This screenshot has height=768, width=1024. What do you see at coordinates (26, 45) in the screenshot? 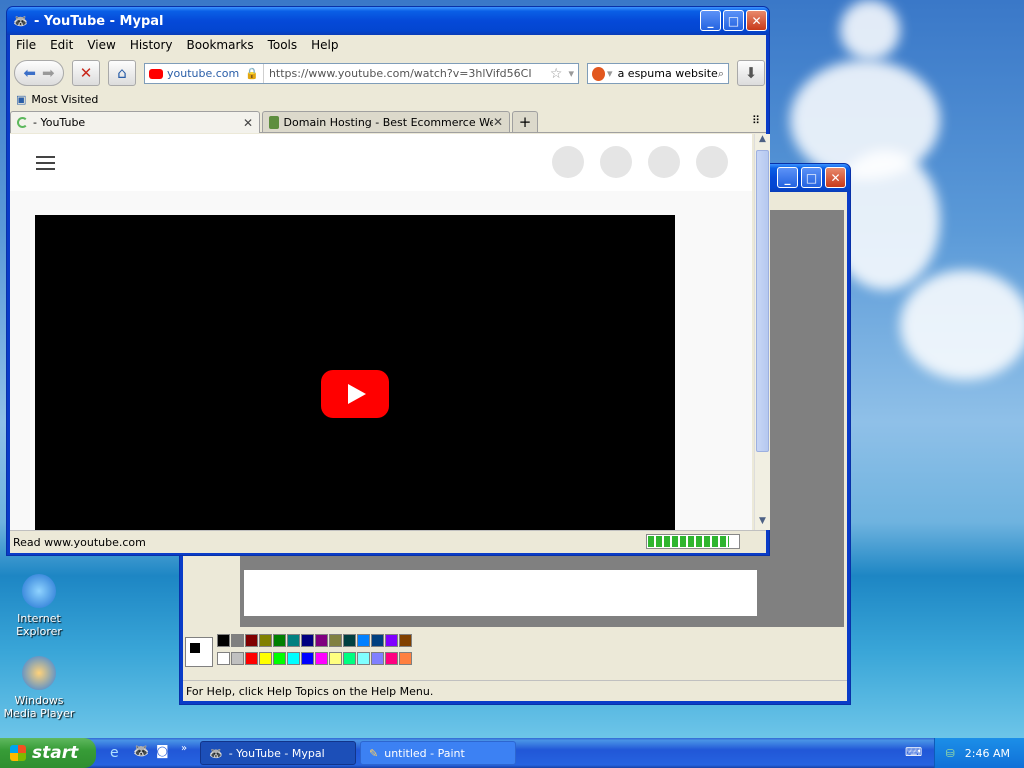
I see `menu-file: File` at bounding box center [26, 45].